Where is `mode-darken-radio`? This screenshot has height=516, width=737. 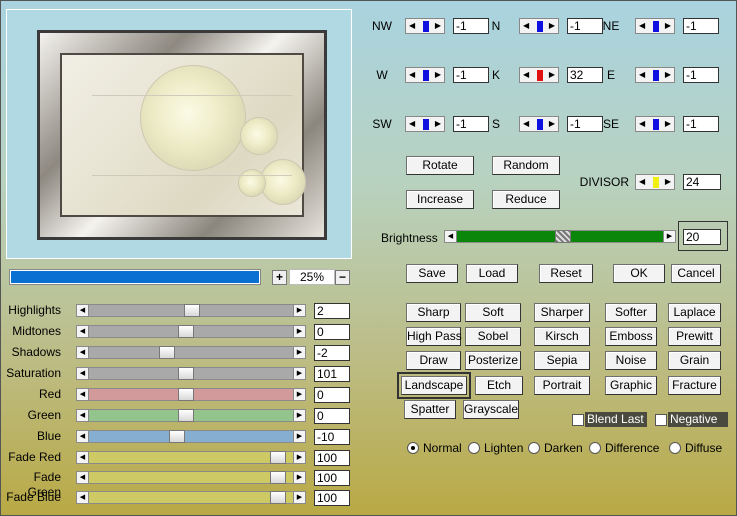 mode-darken-radio is located at coordinates (534, 448).